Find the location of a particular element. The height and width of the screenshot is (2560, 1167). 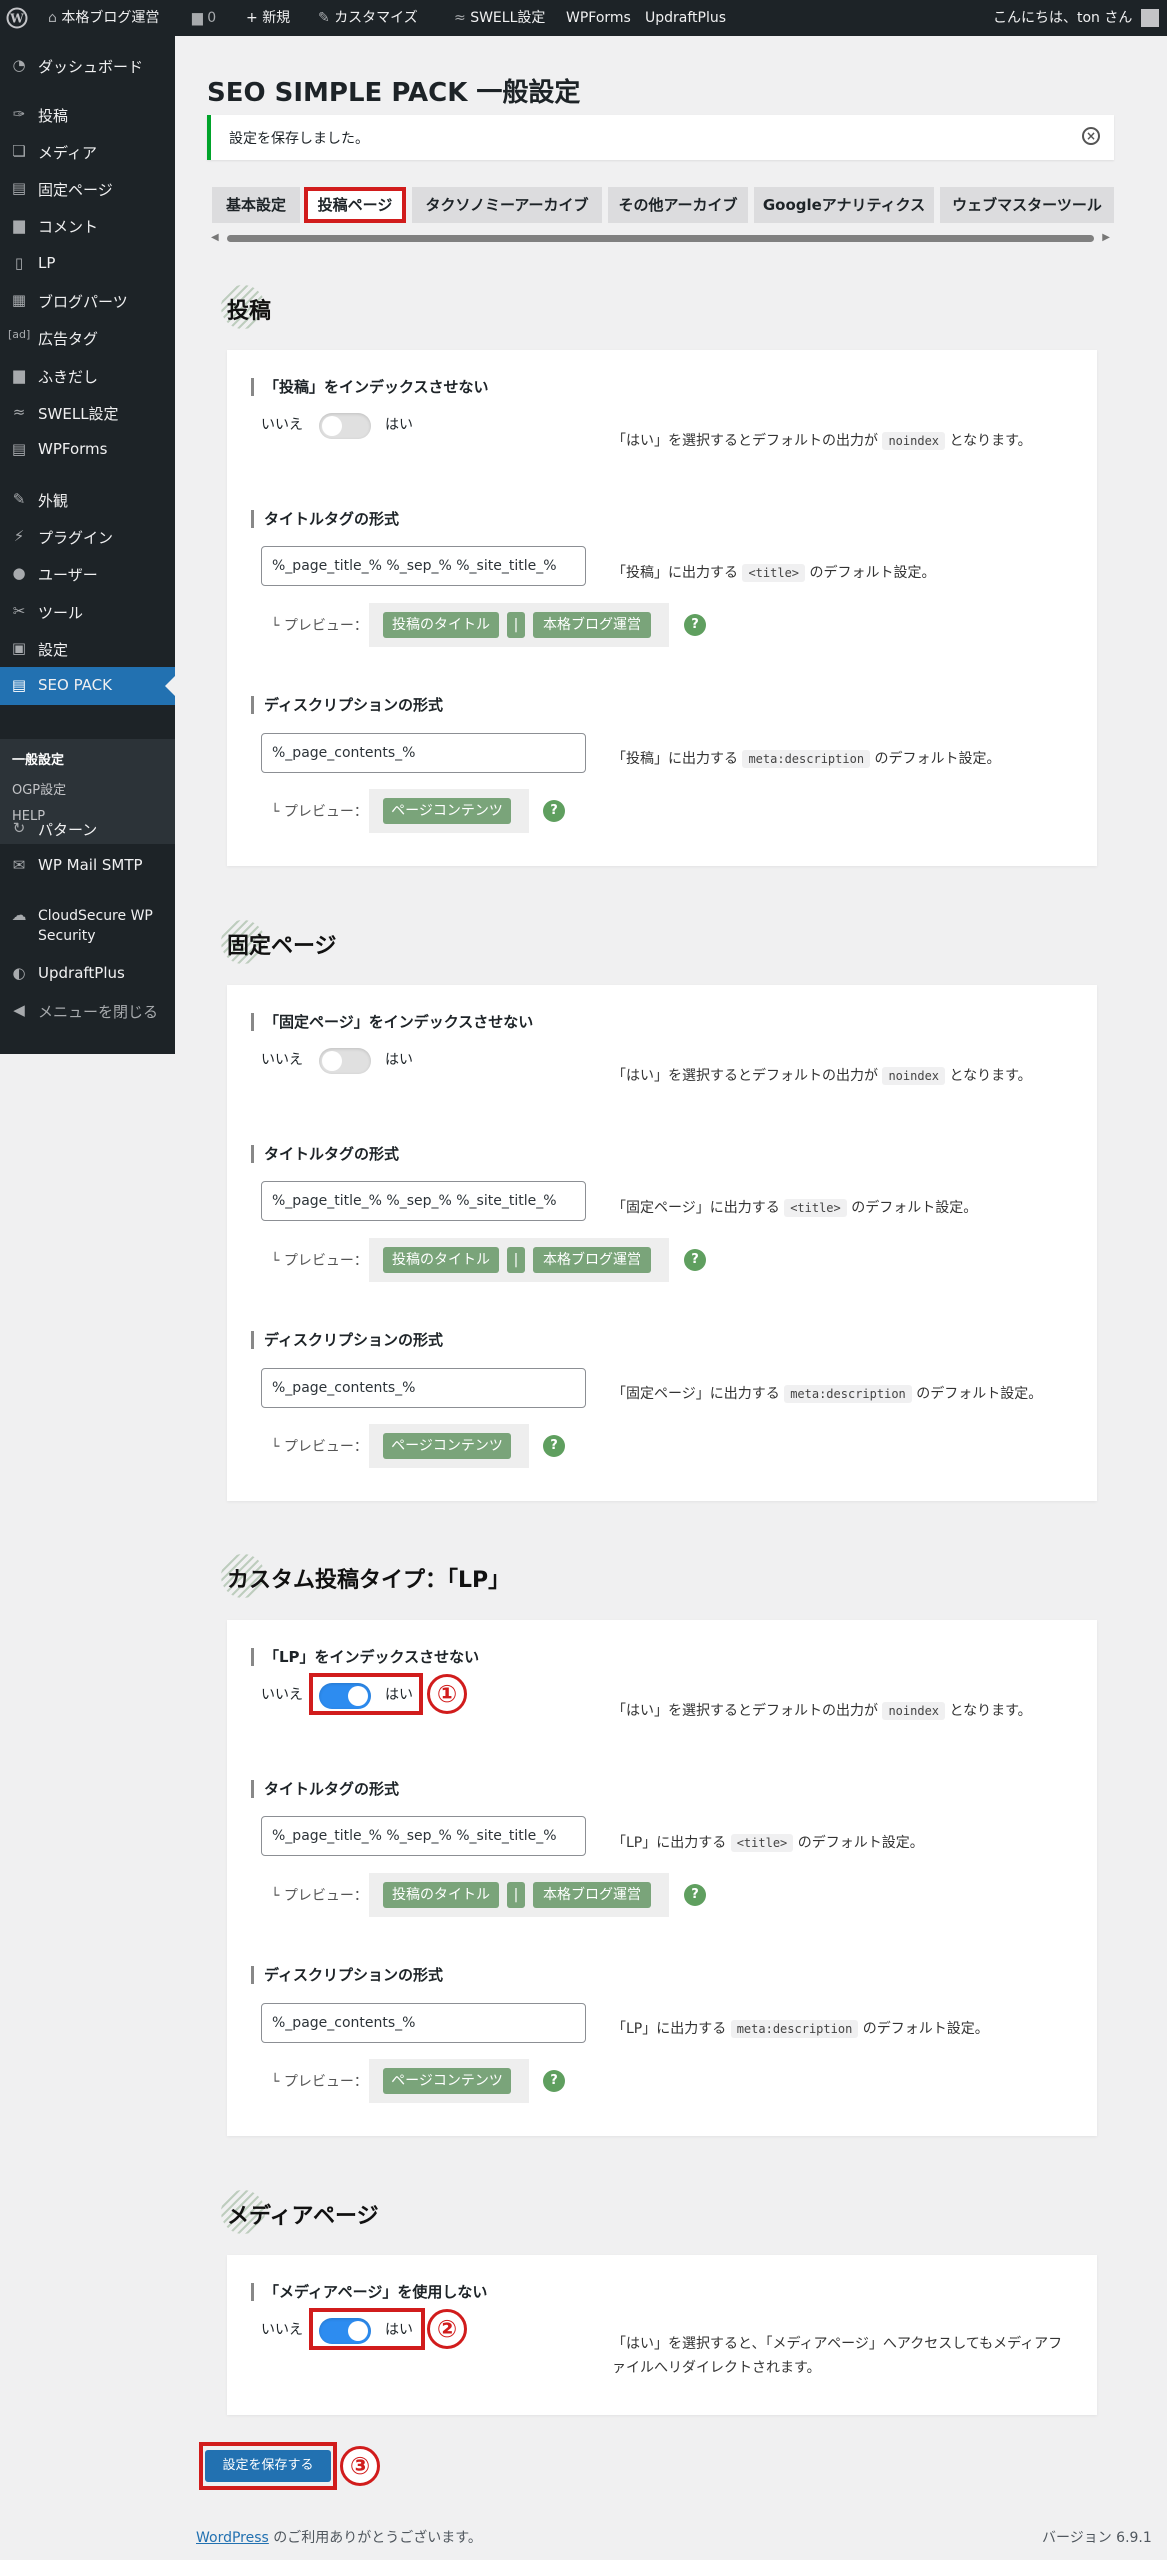

collapse-icon: ◀ is located at coordinates (19, 1010).